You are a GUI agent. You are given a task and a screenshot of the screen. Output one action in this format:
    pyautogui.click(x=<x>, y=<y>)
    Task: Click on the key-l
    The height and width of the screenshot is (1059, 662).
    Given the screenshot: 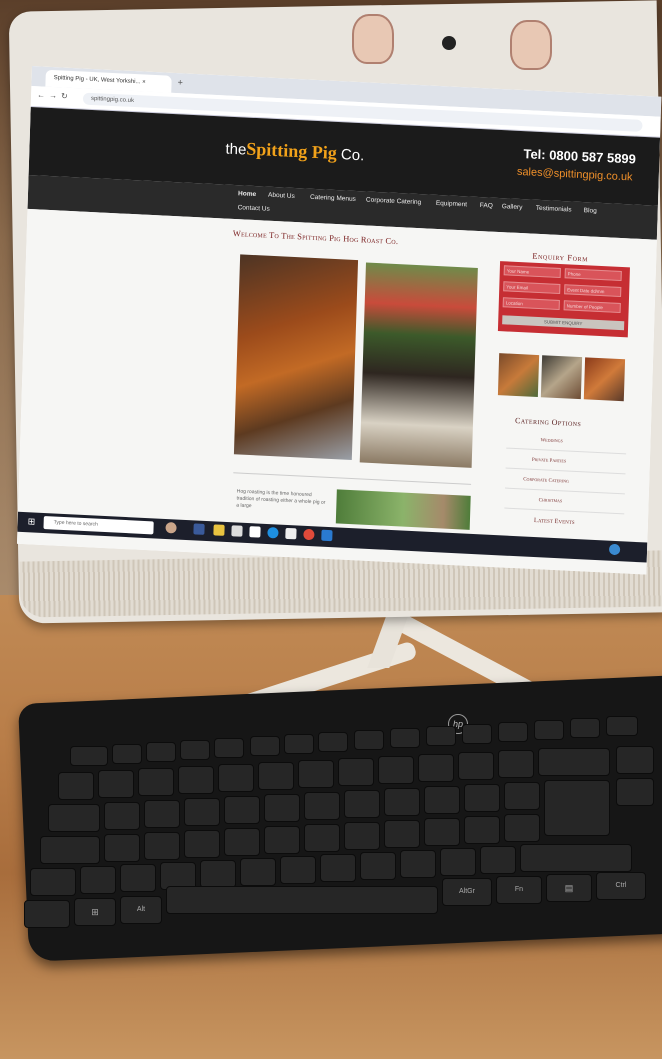 What is the action you would take?
    pyautogui.click(x=442, y=832)
    